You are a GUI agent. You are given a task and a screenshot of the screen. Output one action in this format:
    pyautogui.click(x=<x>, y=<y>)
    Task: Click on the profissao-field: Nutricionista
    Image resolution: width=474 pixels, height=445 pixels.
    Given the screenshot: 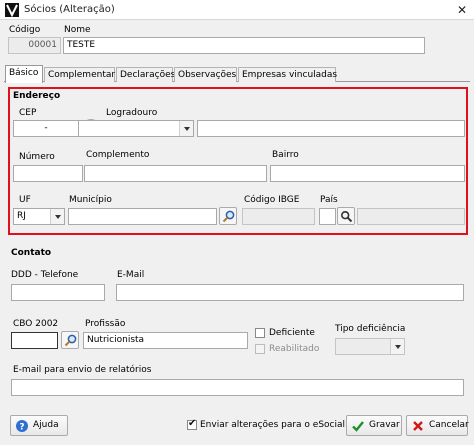 What is the action you would take?
    pyautogui.click(x=165, y=340)
    